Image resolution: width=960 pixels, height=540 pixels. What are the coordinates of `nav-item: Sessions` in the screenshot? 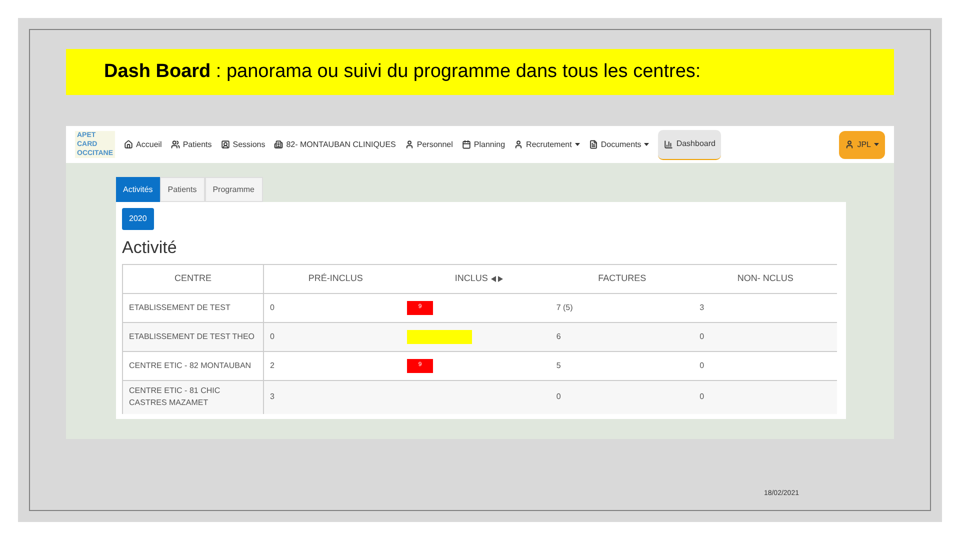 It's located at (243, 145).